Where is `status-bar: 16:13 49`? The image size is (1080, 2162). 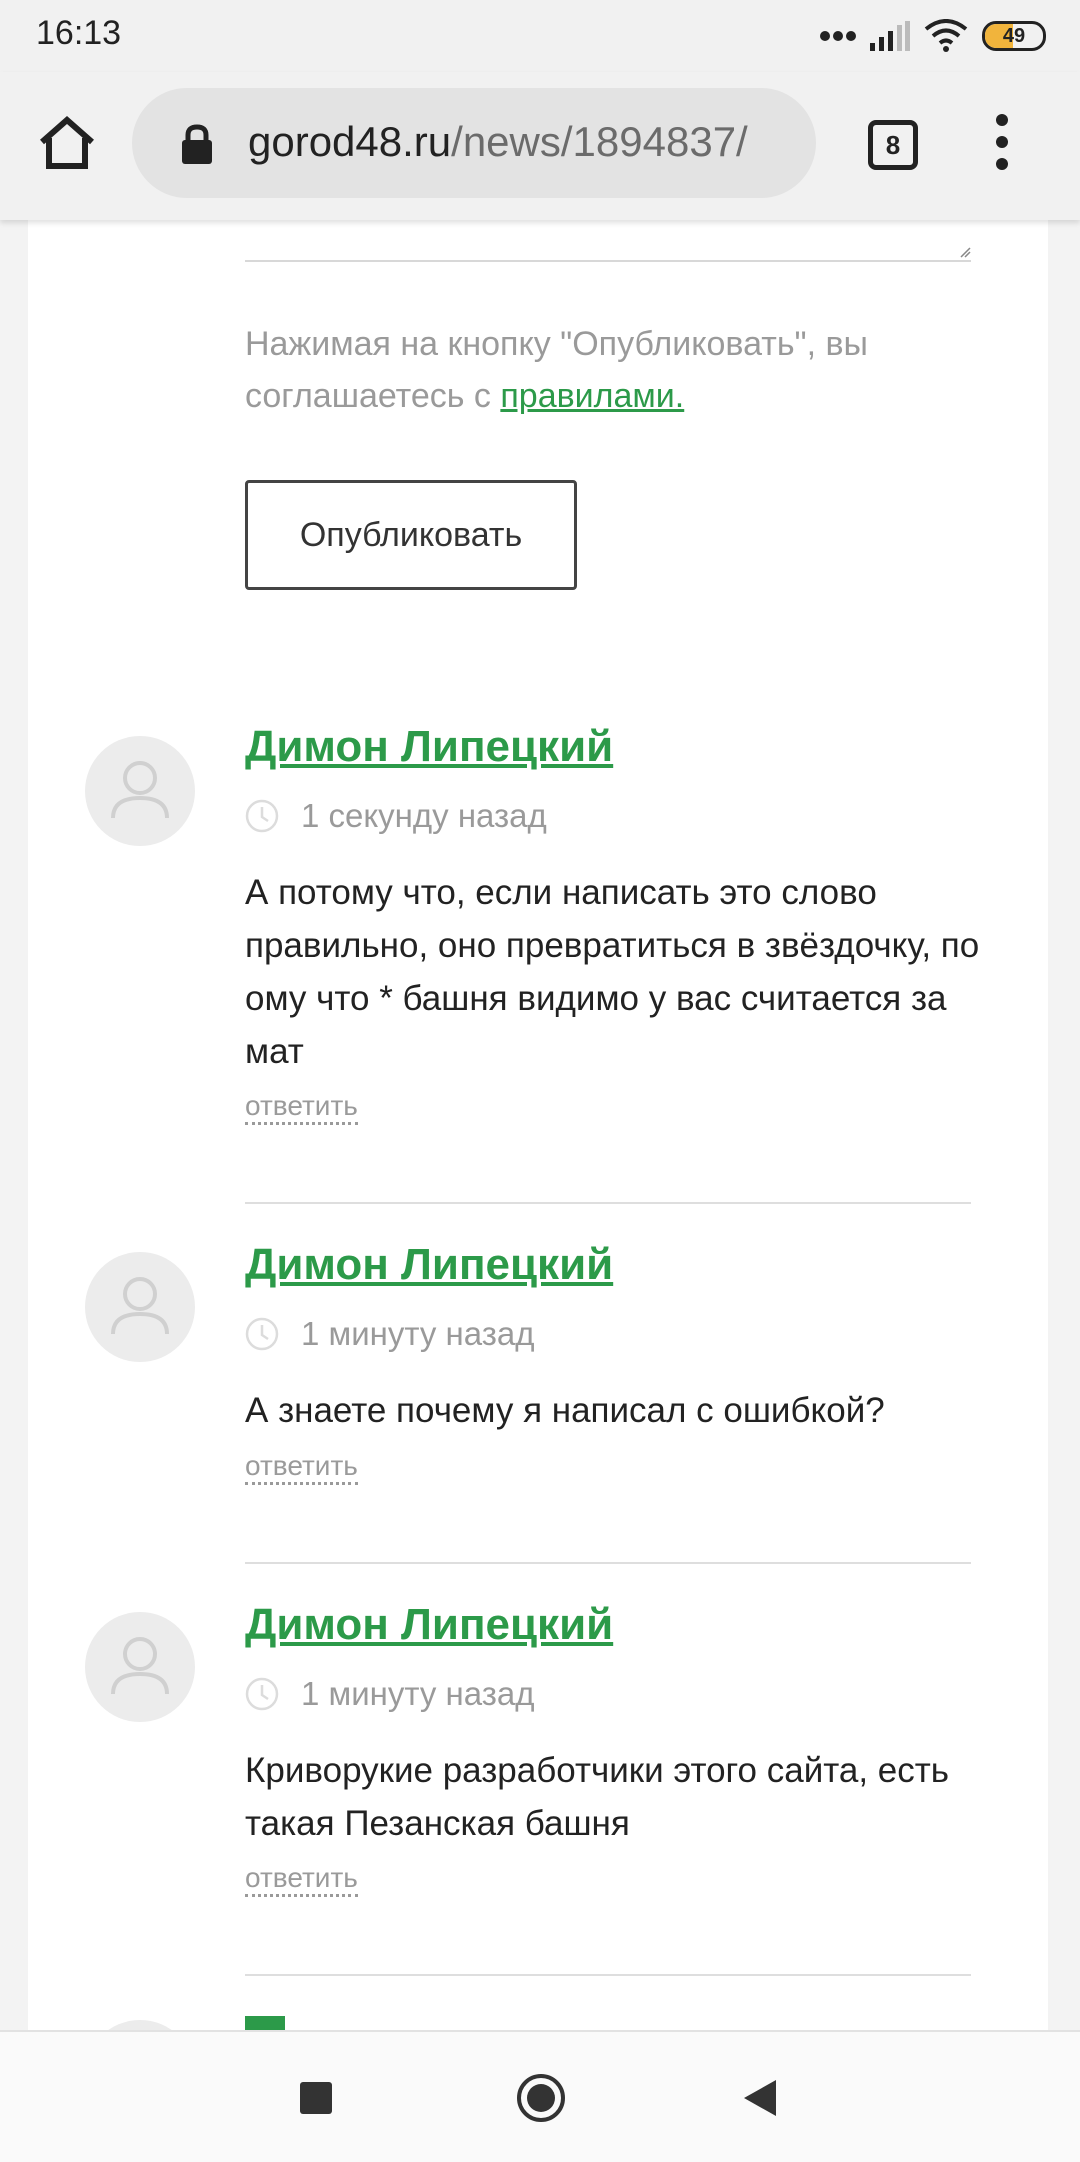 status-bar: 16:13 49 is located at coordinates (540, 36).